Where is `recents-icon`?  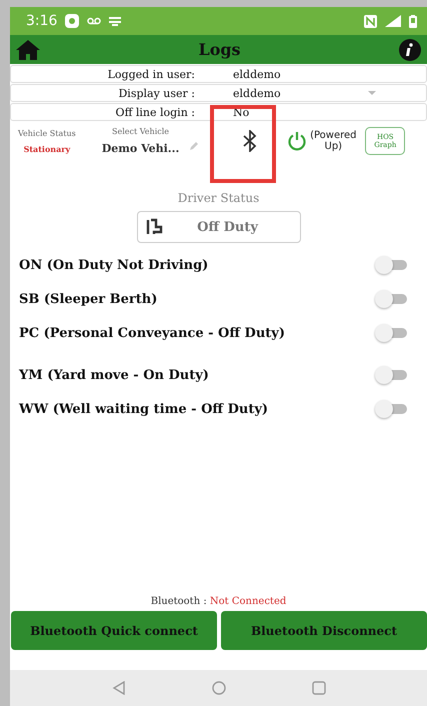 recents-icon is located at coordinates (319, 688).